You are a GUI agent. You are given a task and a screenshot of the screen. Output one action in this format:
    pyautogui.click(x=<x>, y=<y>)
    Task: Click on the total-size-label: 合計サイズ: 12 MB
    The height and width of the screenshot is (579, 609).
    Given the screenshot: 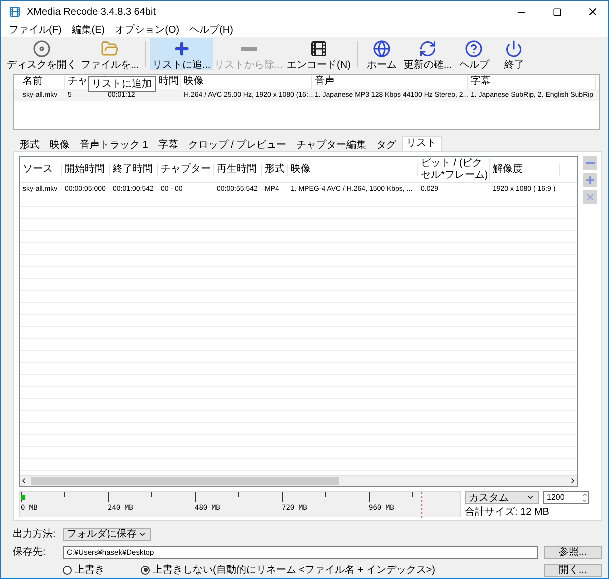 What is the action you would take?
    pyautogui.click(x=507, y=512)
    